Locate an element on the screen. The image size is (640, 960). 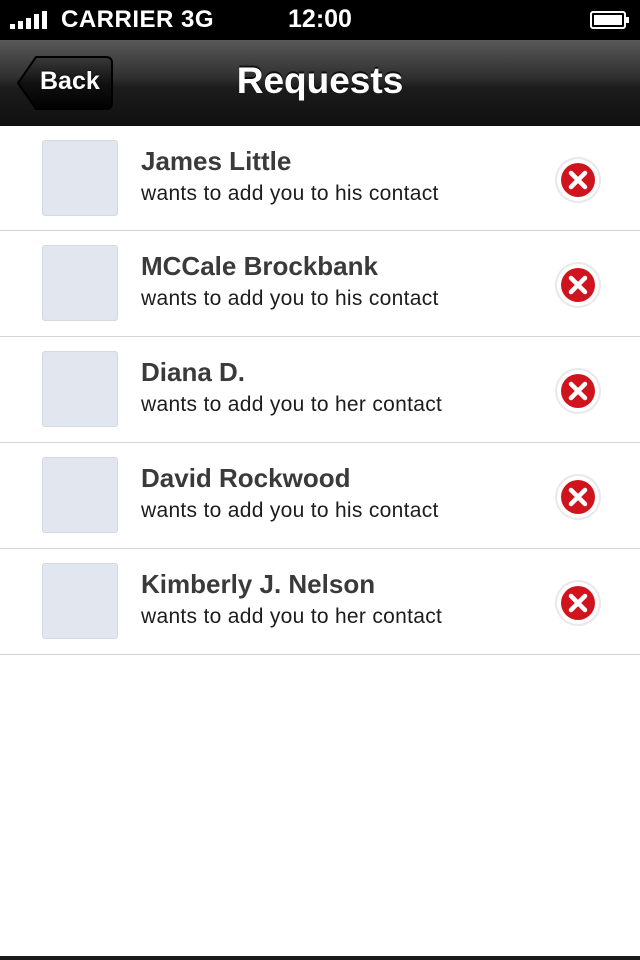
request-name: MCCale Brockbank is located at coordinates (259, 266).